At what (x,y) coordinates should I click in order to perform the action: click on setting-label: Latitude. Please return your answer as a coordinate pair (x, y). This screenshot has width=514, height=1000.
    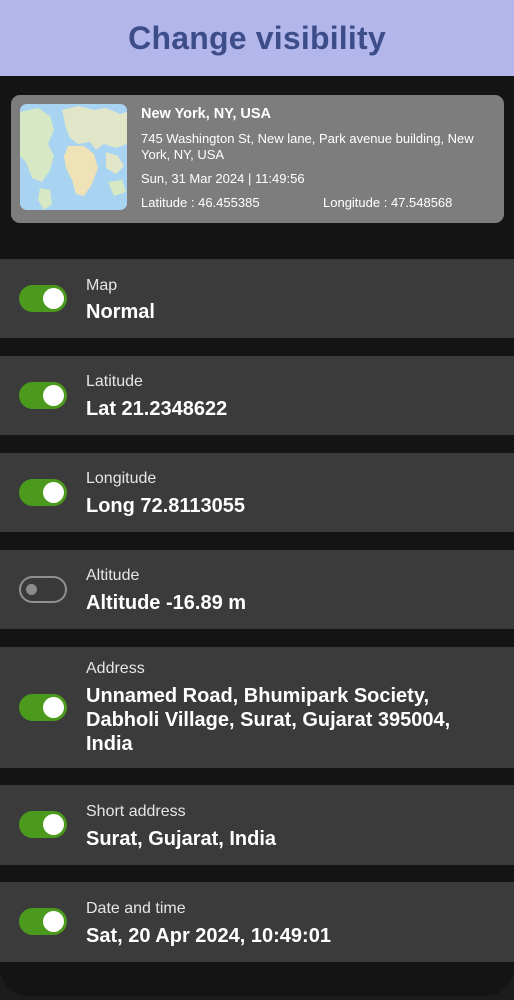
    Looking at the image, I should click on (114, 381).